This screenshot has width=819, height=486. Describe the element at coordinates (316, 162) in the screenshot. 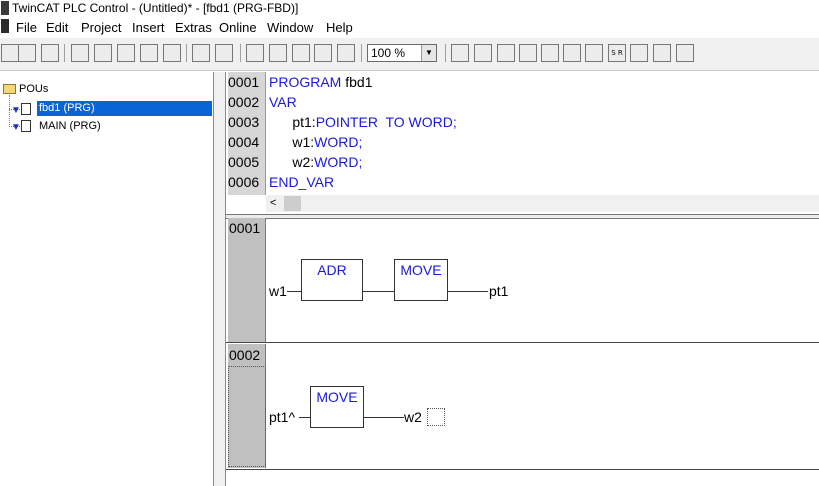

I see `code-line-5: w2:WORD;` at that location.